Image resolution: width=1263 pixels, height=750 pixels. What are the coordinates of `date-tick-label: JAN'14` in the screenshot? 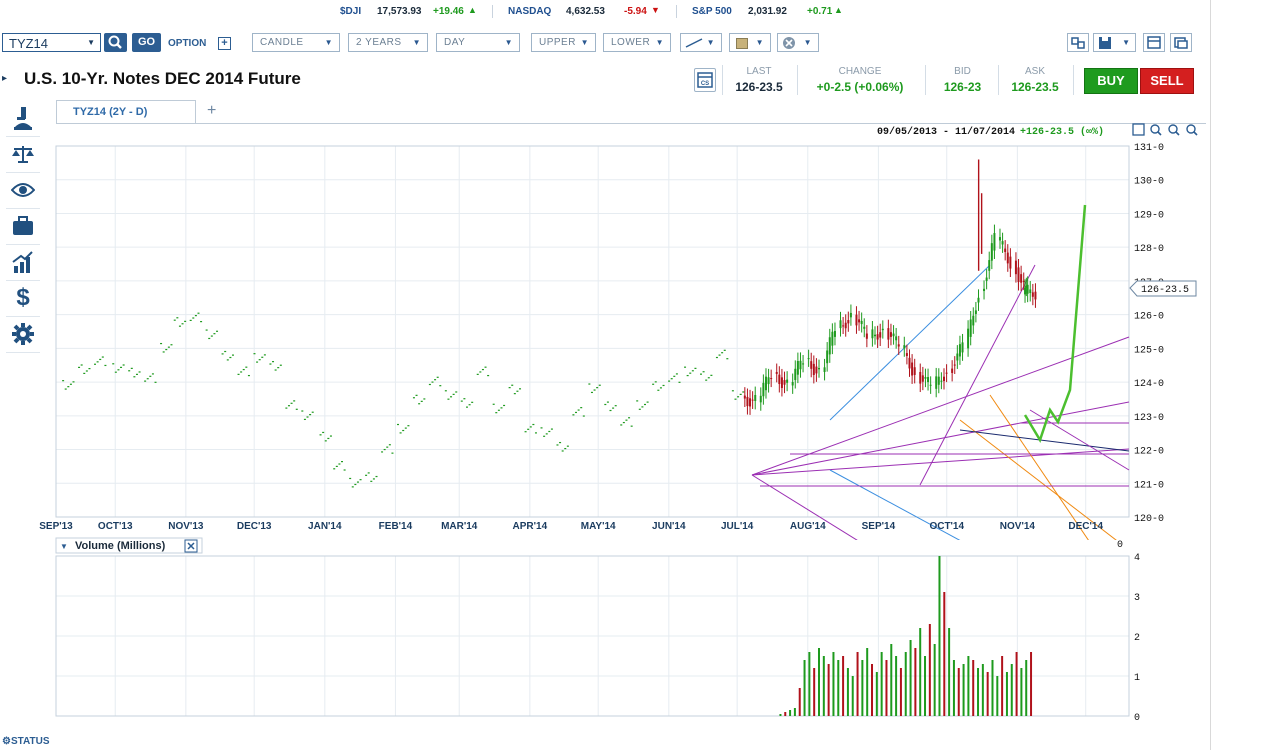 It's located at (325, 526).